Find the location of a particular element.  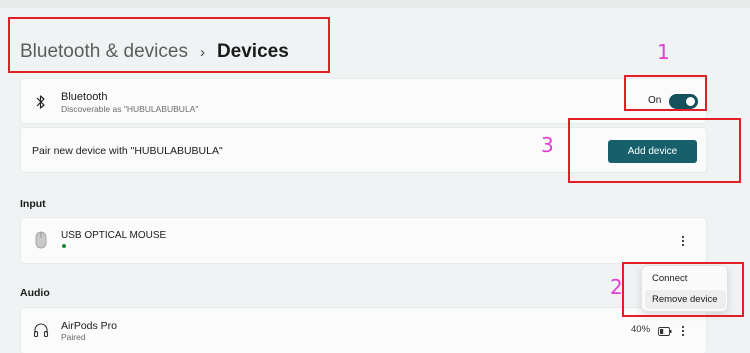

battery-percentage: 40% is located at coordinates (641, 329).